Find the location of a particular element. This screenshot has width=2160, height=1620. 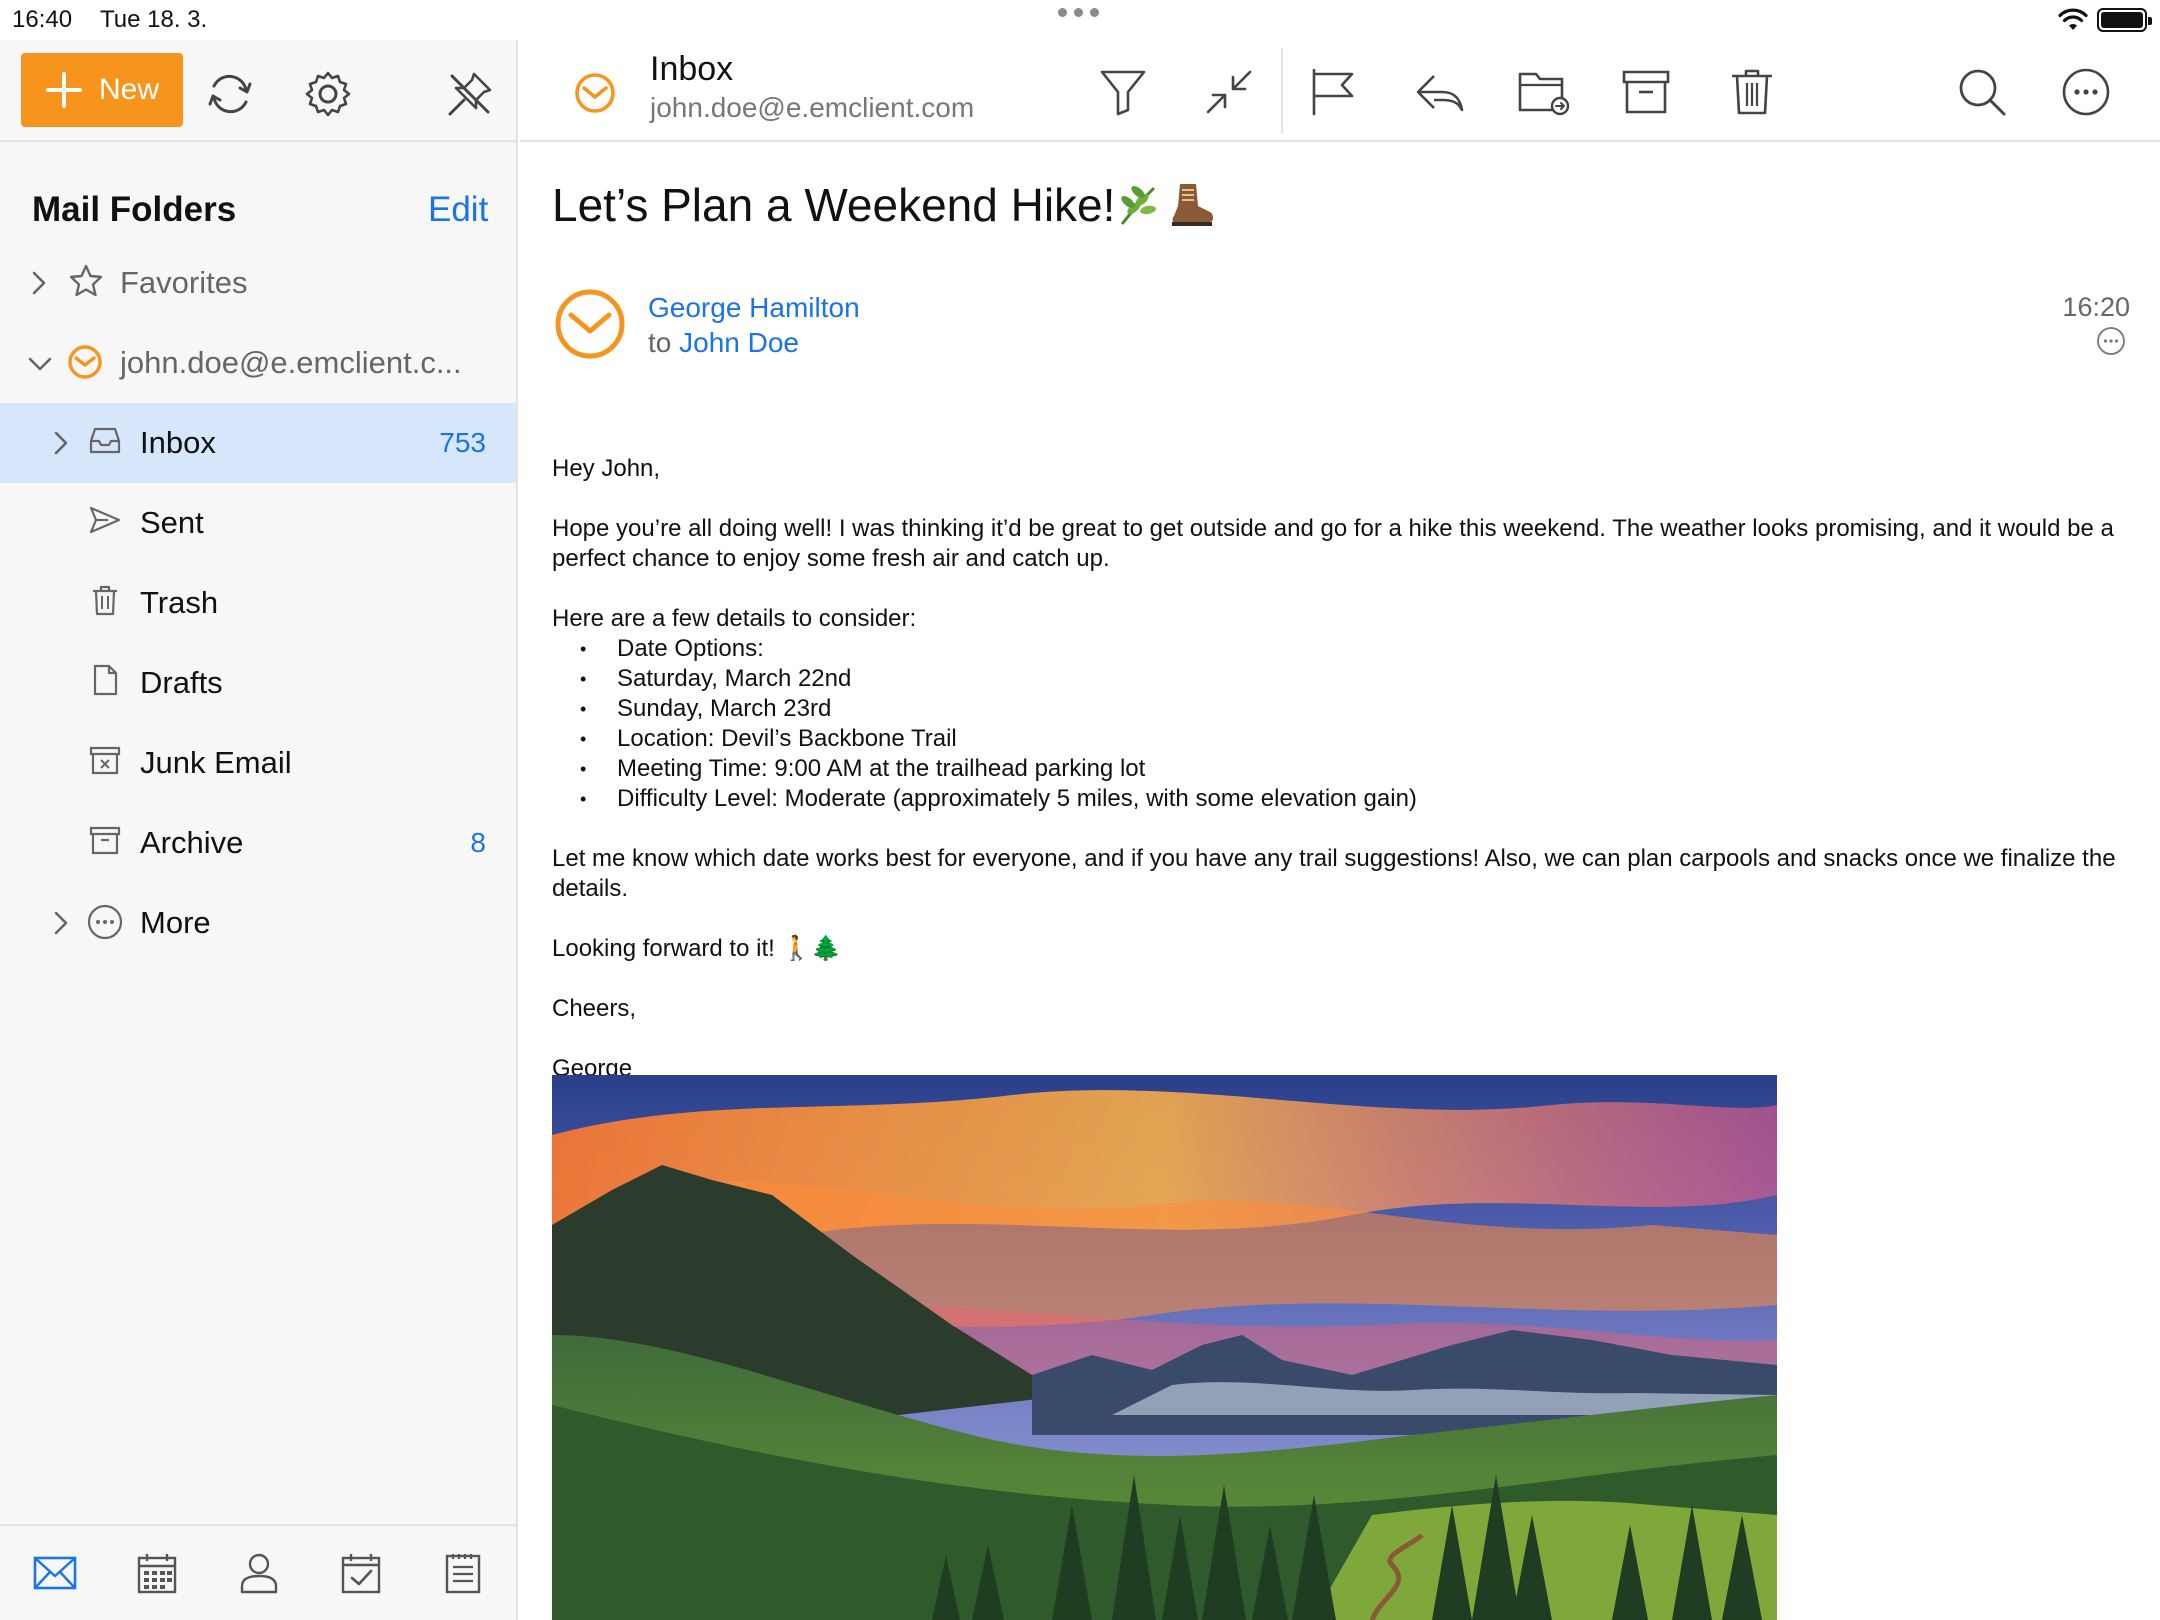

more-circle-icon is located at coordinates (105, 922).